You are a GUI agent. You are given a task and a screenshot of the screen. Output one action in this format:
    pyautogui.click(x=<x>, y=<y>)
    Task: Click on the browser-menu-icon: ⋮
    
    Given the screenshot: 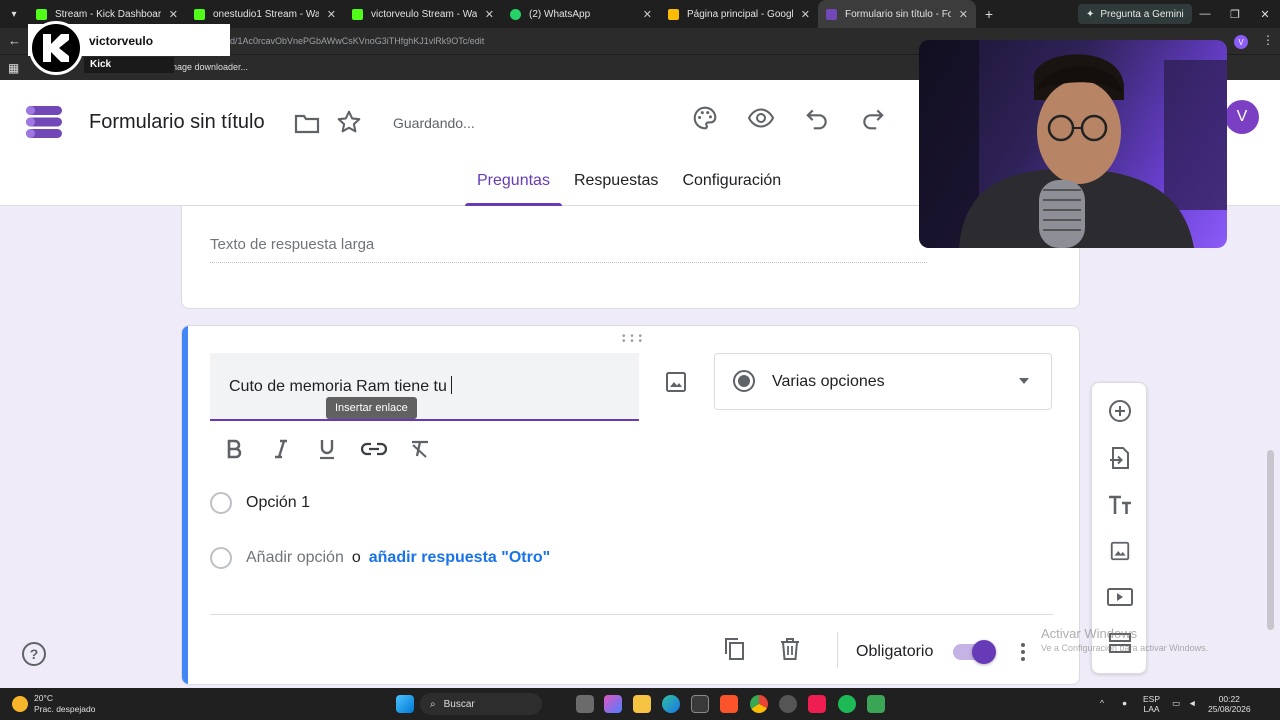 What is the action you would take?
    pyautogui.click(x=1268, y=40)
    